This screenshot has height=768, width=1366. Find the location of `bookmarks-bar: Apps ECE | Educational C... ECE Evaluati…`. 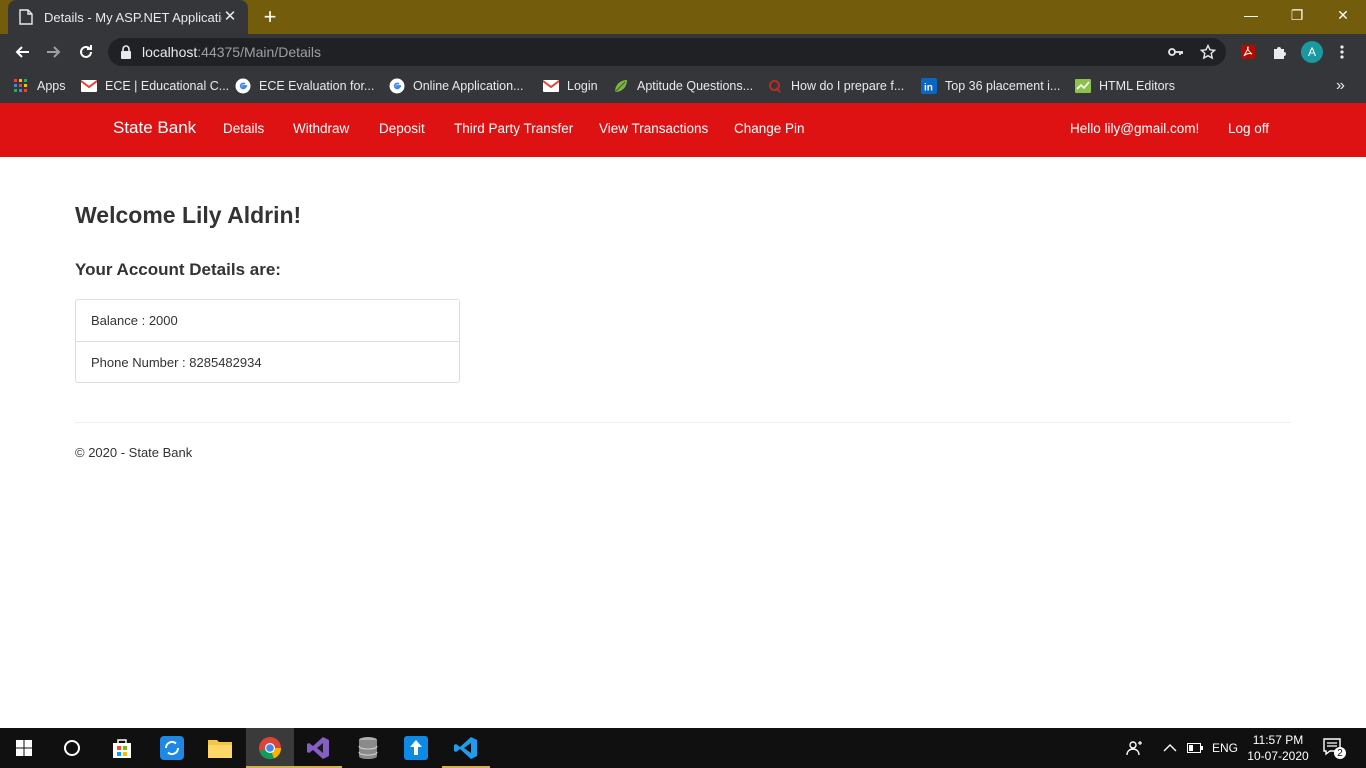

bookmarks-bar: Apps ECE | Educational C... ECE Evaluati… is located at coordinates (683, 86).